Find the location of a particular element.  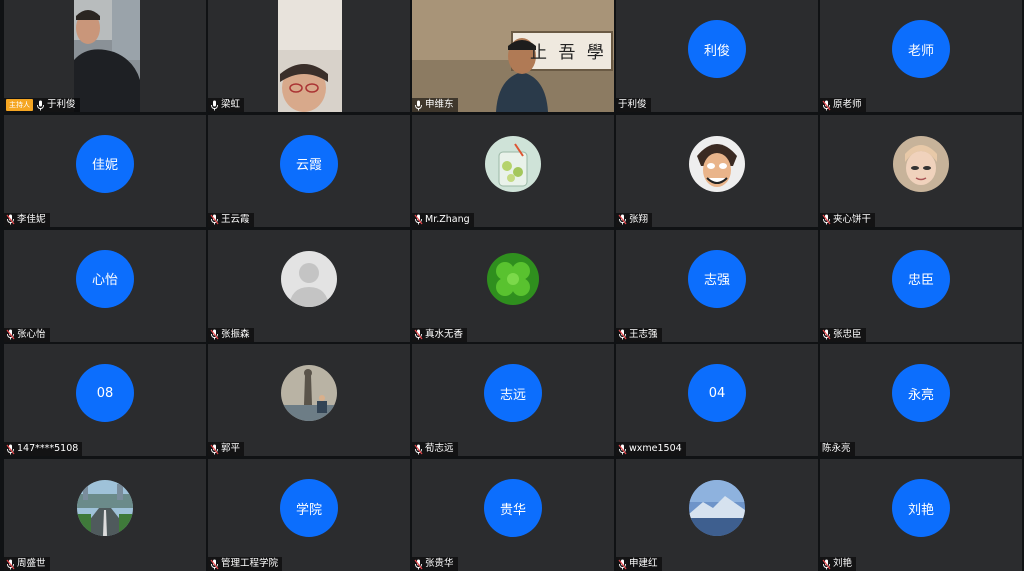

participant-tile: 梁虹 is located at coordinates (309, 56).